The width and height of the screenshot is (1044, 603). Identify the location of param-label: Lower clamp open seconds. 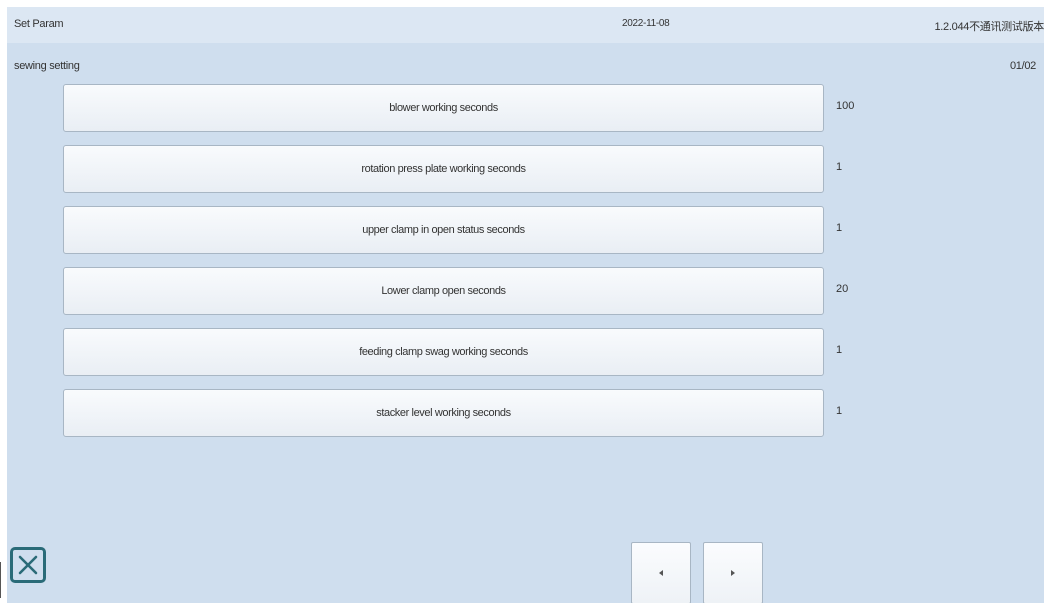
(443, 291).